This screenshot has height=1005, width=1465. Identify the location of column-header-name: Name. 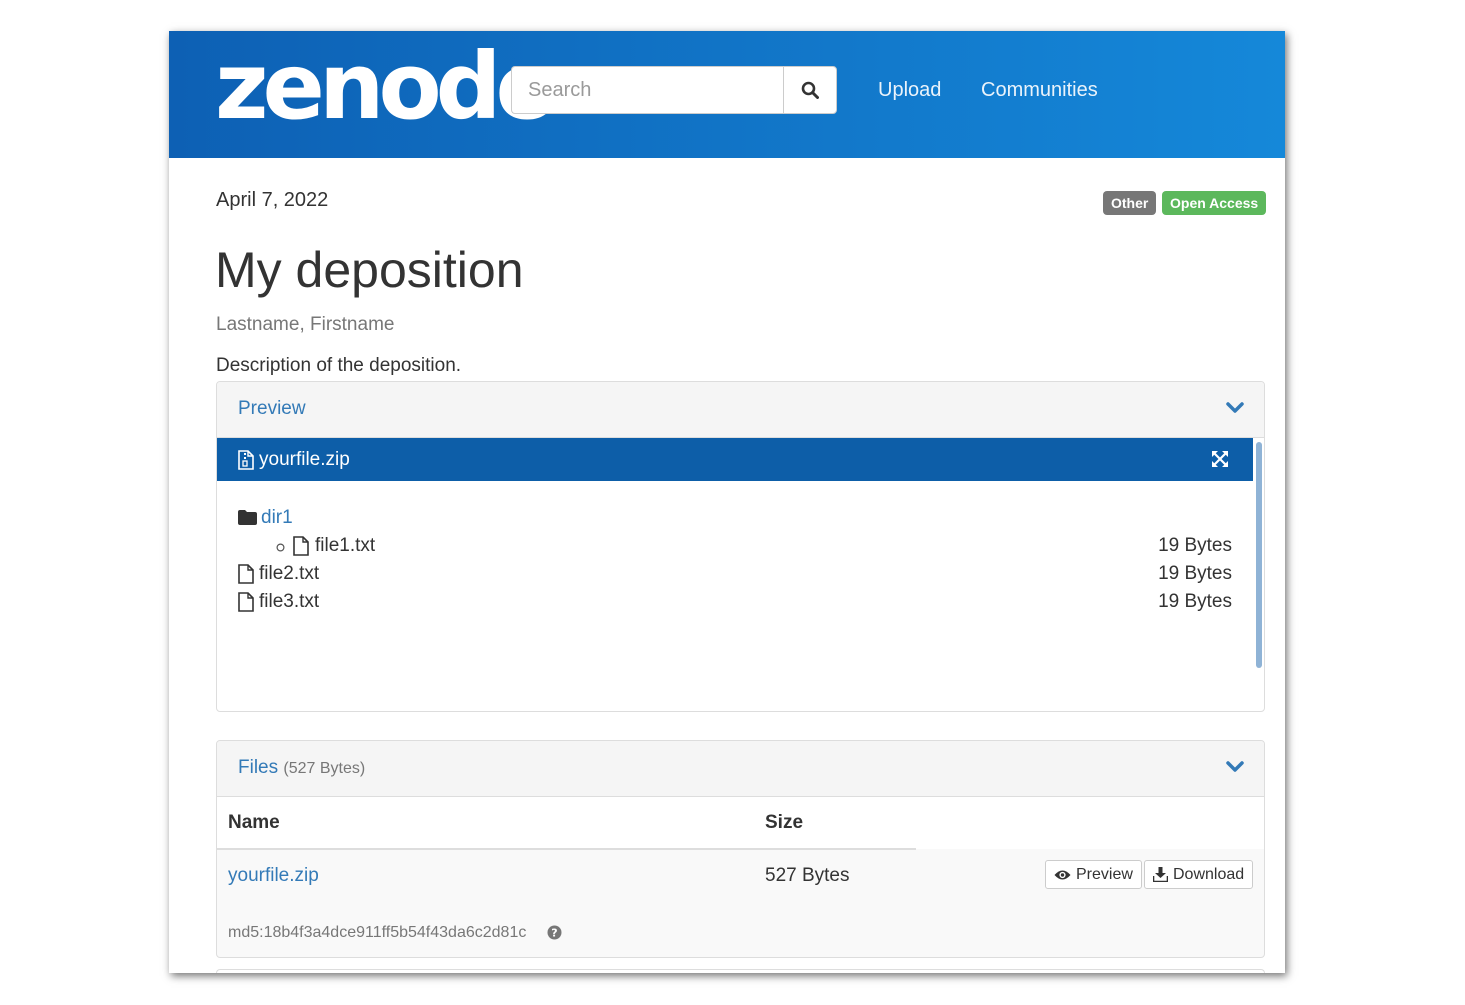
(254, 822).